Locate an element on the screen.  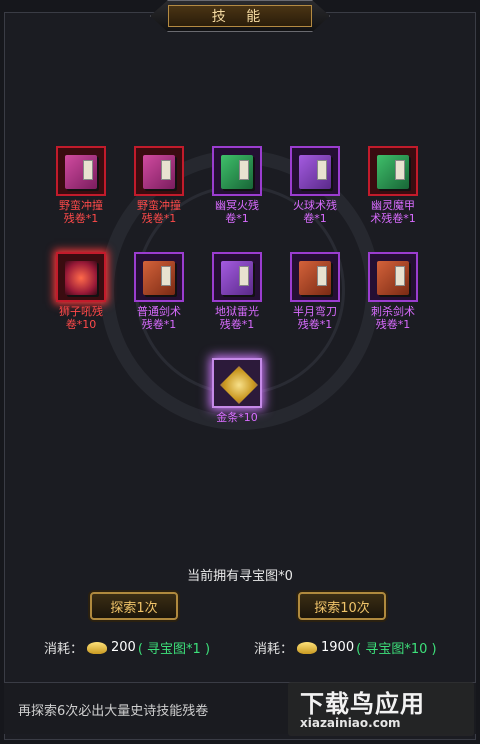
cost-requirement: ( 寻宝图*10 ) is located at coordinates (396, 649).